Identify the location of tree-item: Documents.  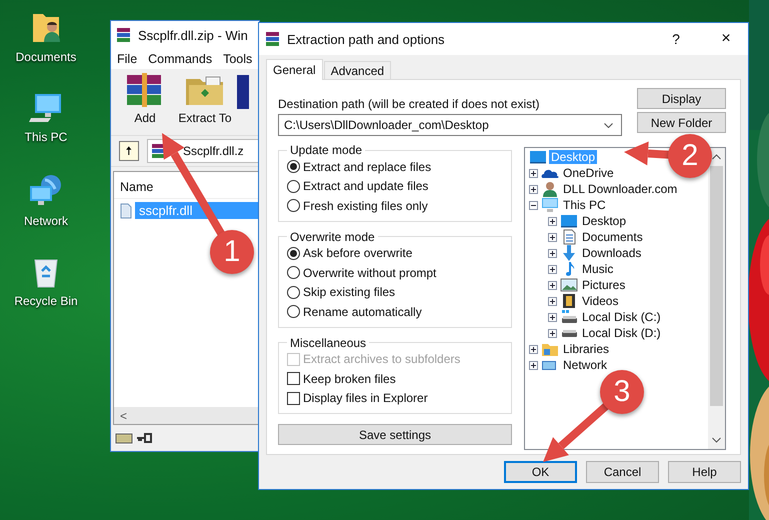
(612, 237).